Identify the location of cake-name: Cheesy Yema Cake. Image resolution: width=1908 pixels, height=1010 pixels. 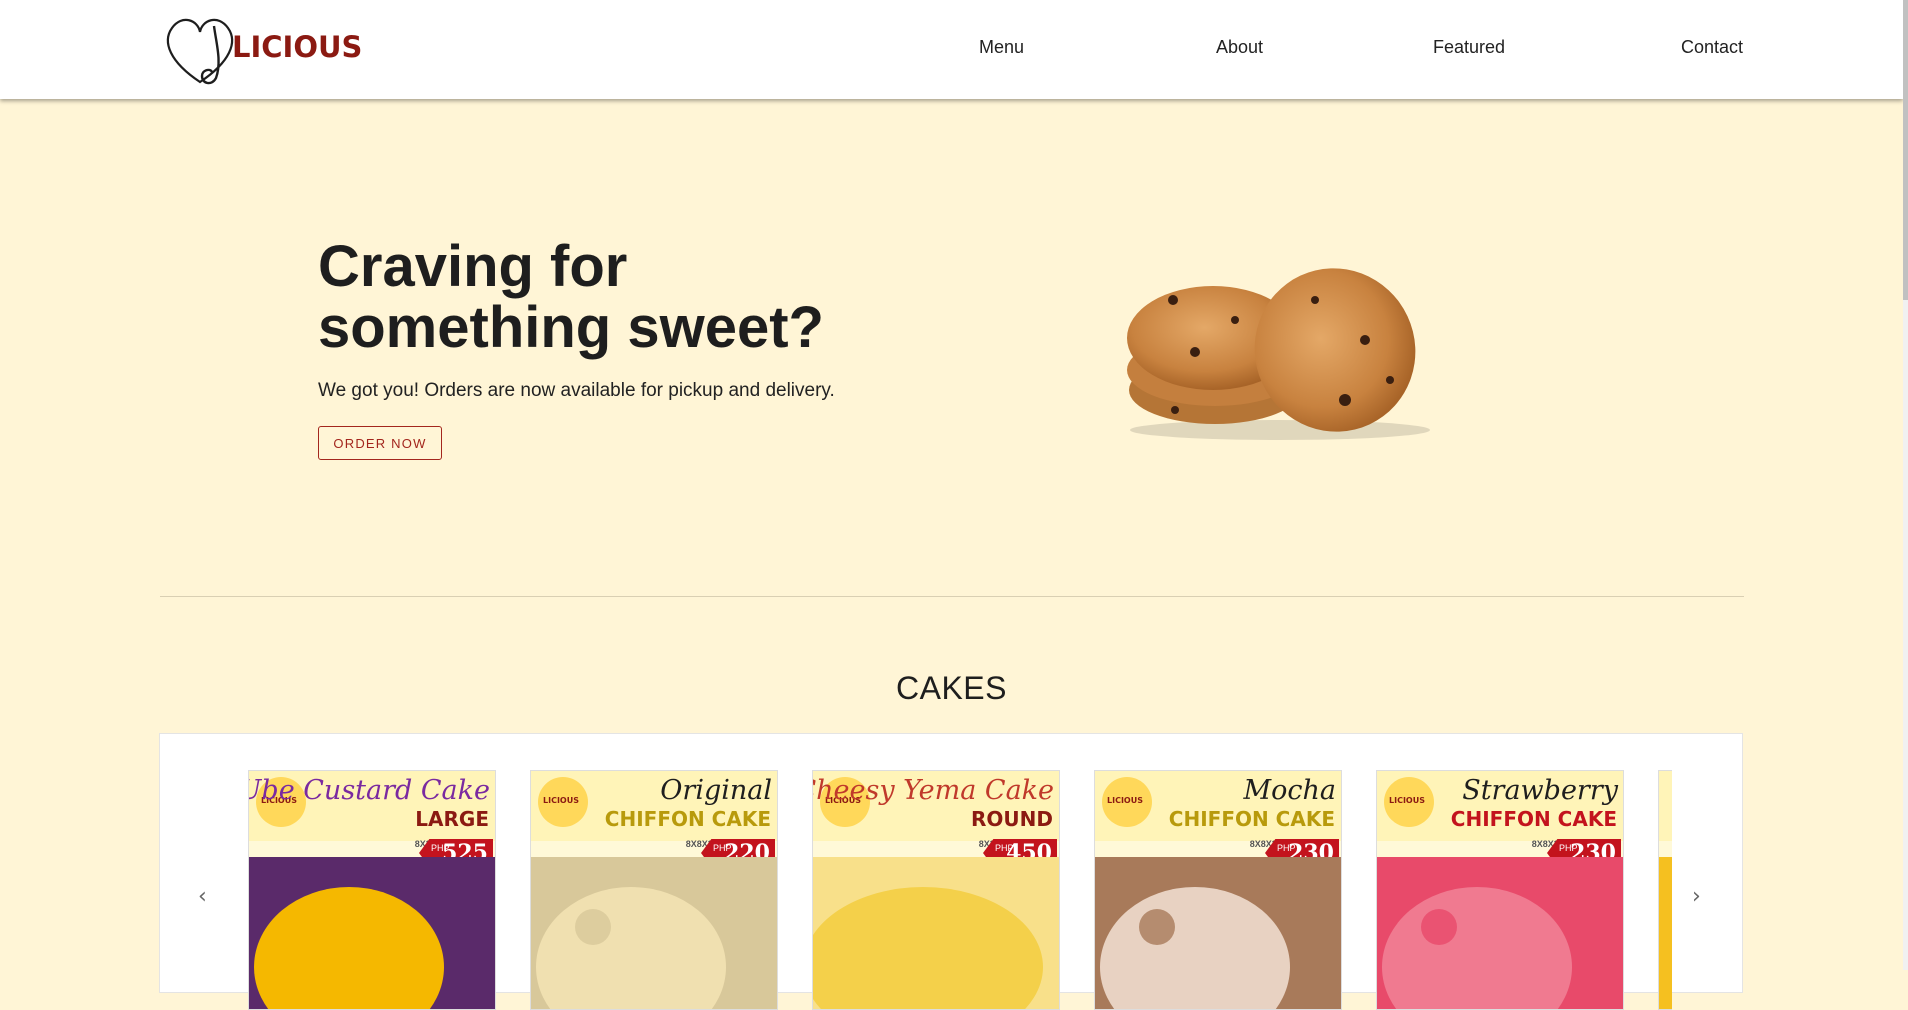
(933, 790).